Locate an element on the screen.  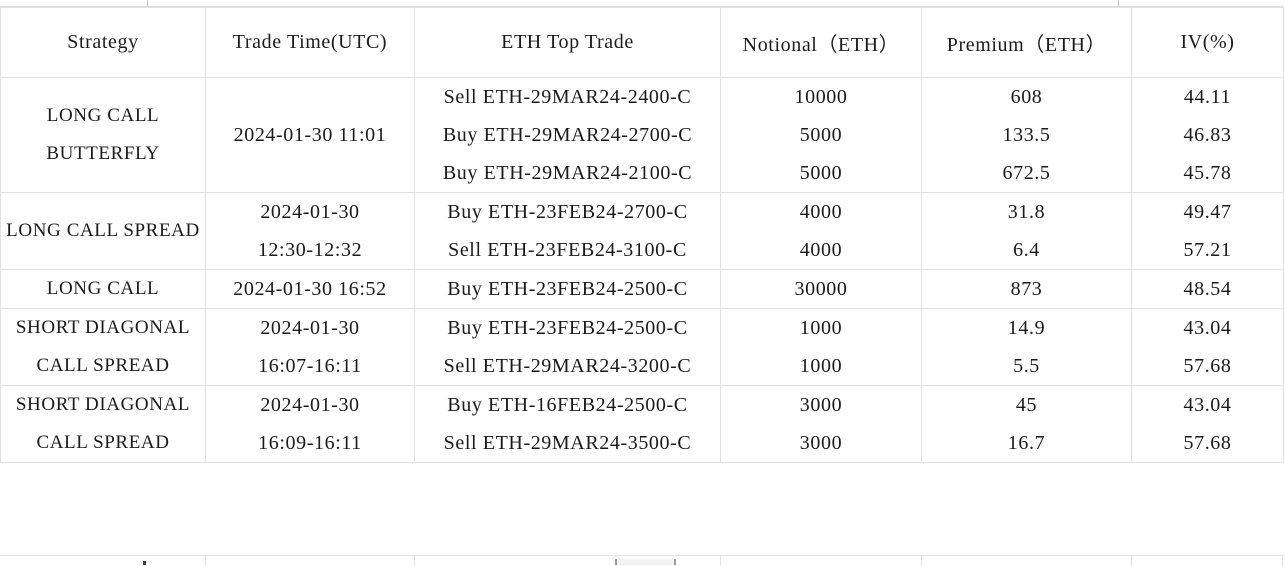
cell-lines: 2024-01-30 16:07-16:11 is located at coordinates (310, 347).